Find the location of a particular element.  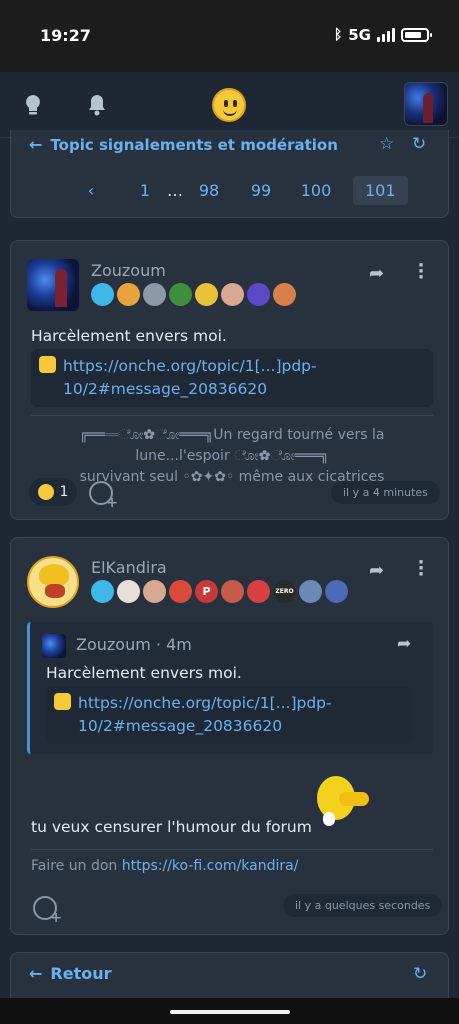

post-author-name: Zouzoum is located at coordinates (128, 270).